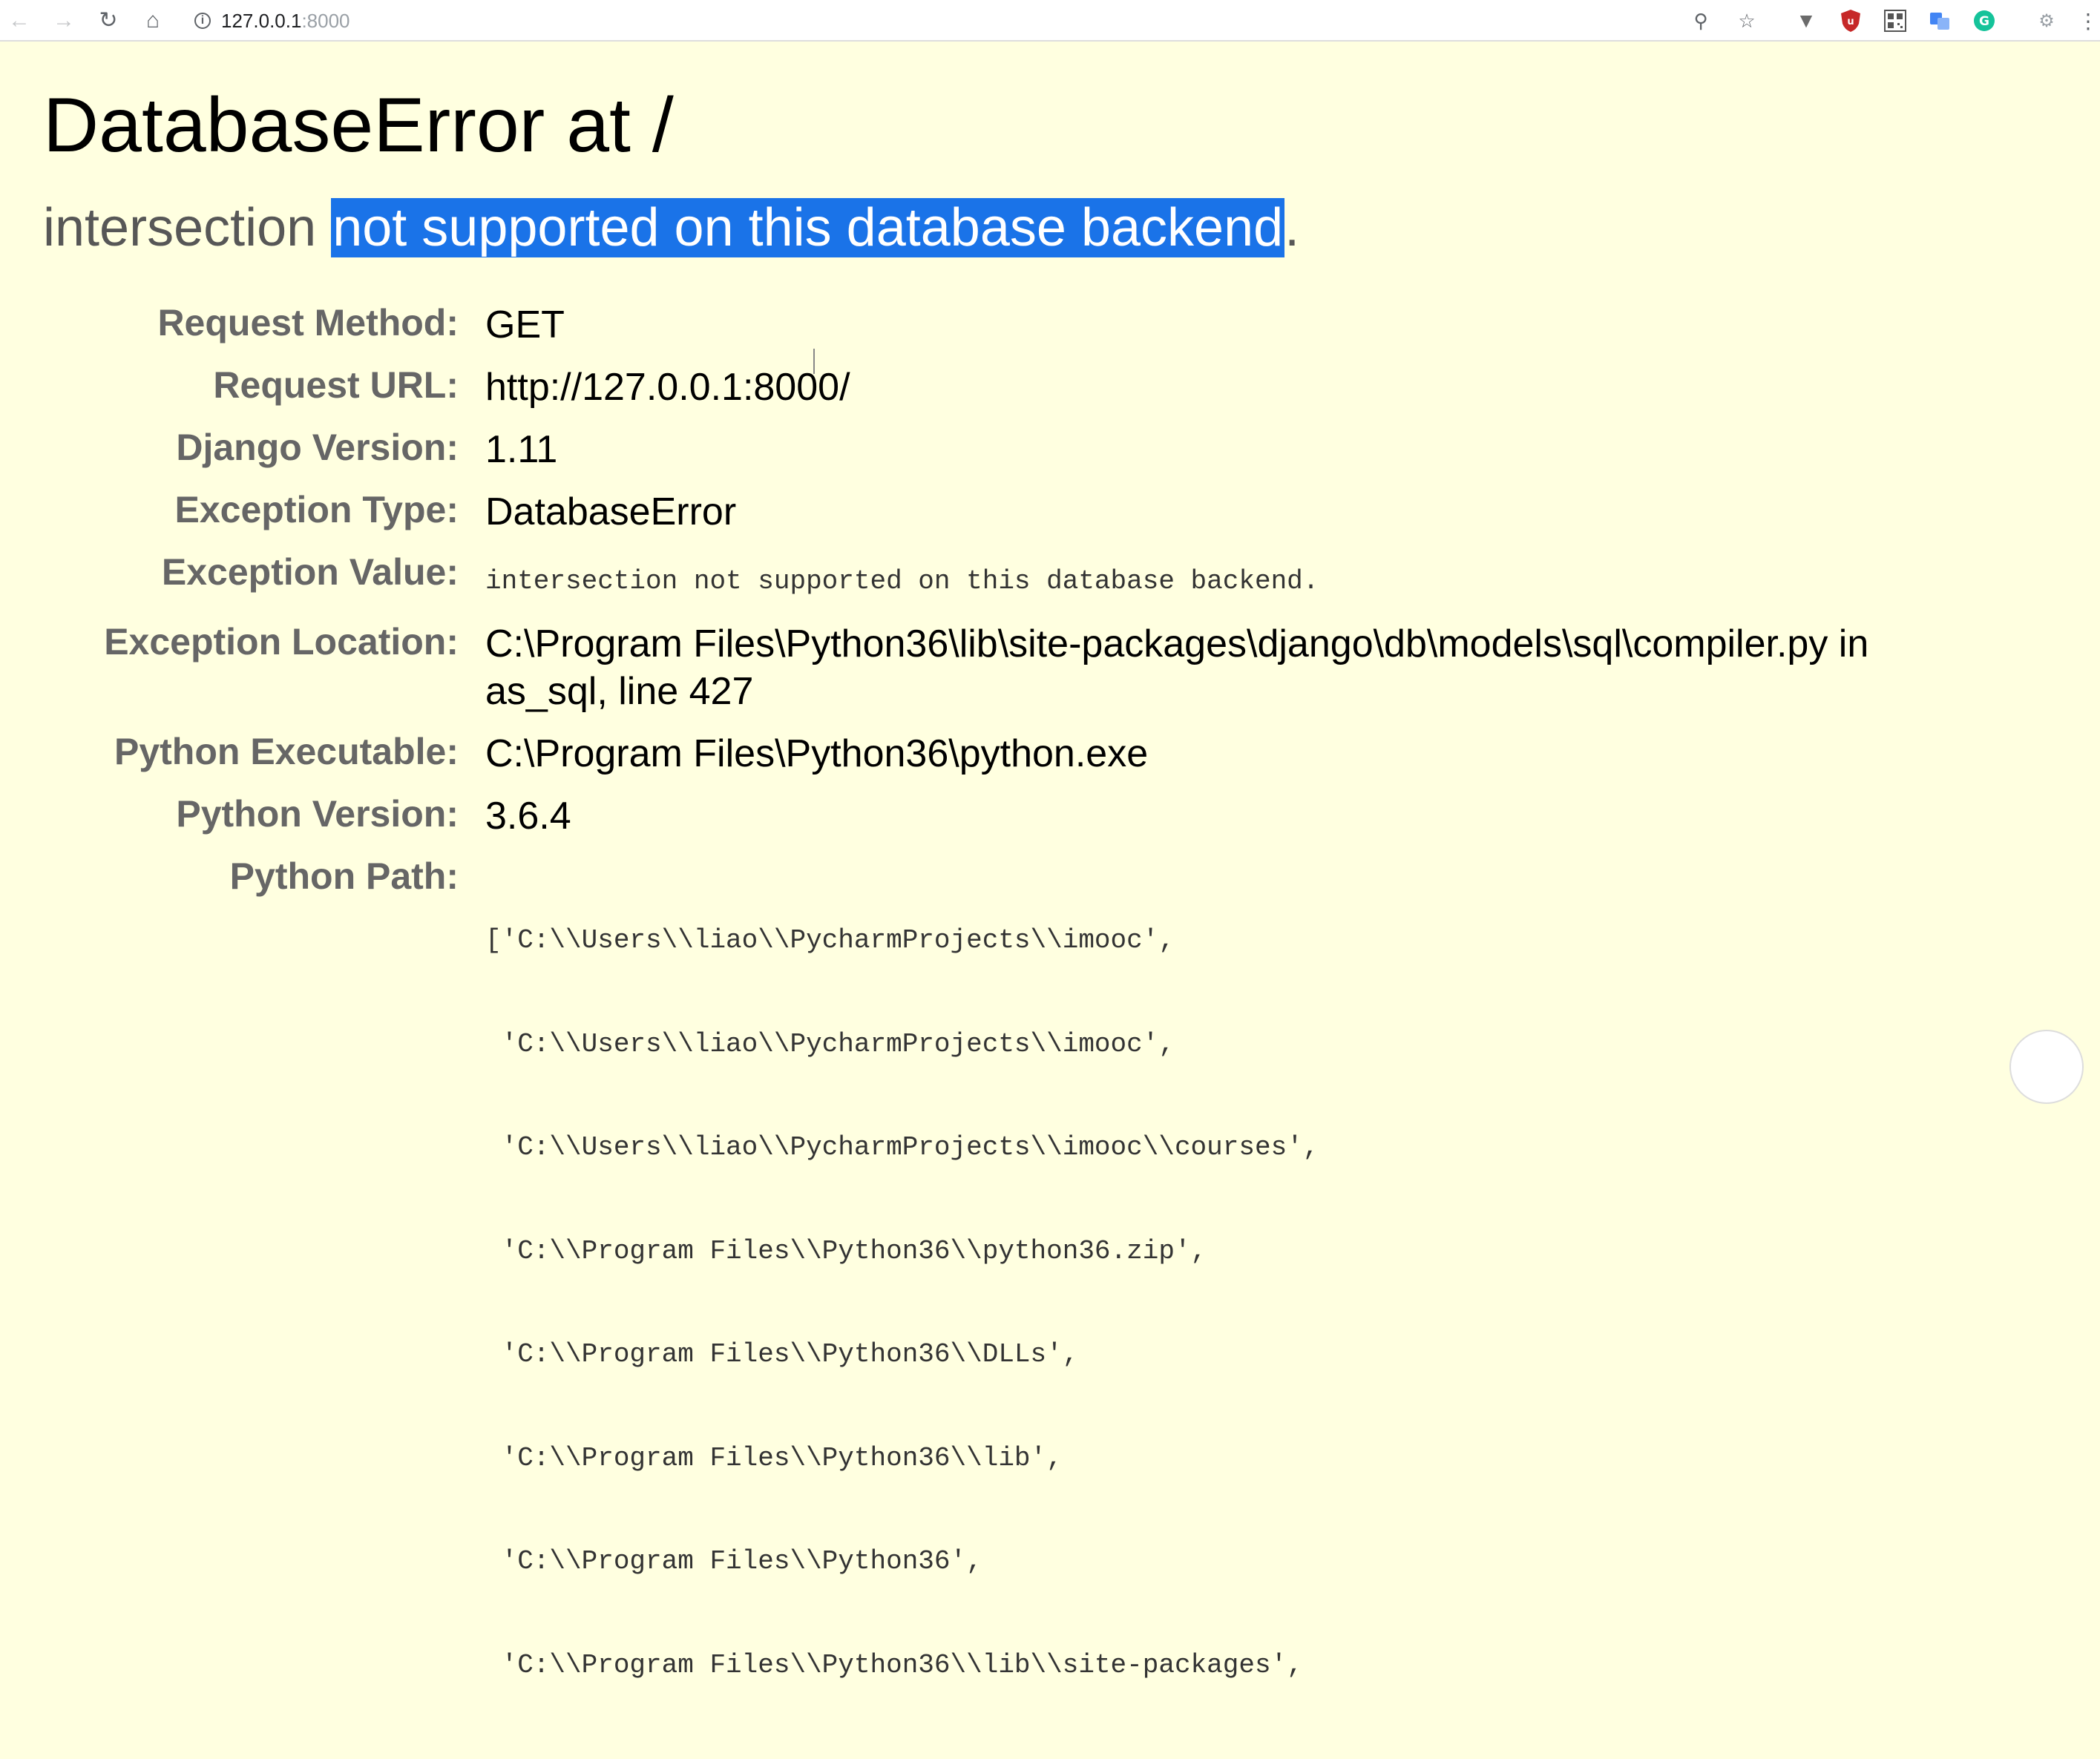 Image resolution: width=2100 pixels, height=1759 pixels. Describe the element at coordinates (774, 1458) in the screenshot. I see `python-path-item: 'C:\\Program Files\\Python36\\lib',` at that location.